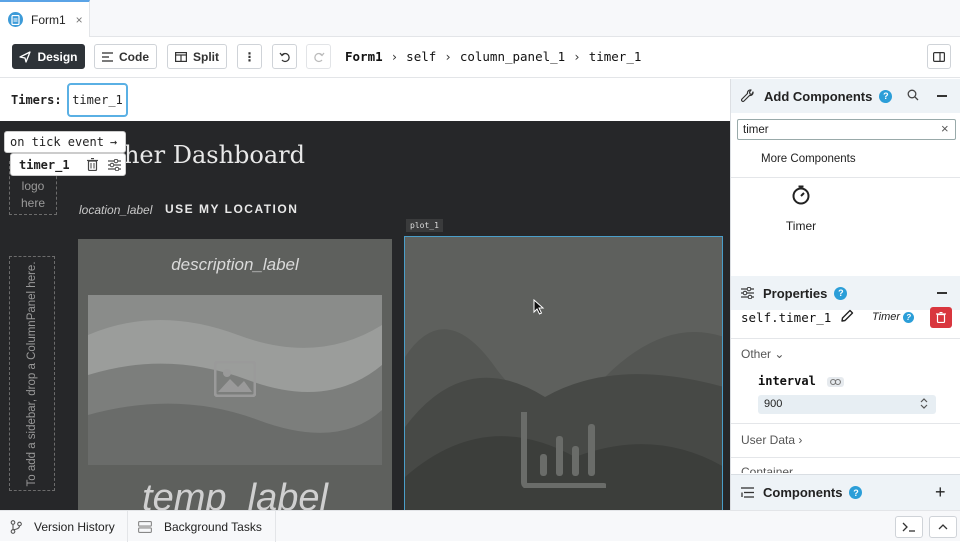 The width and height of the screenshot is (960, 542). I want to click on location-label: location_label, so click(115, 210).